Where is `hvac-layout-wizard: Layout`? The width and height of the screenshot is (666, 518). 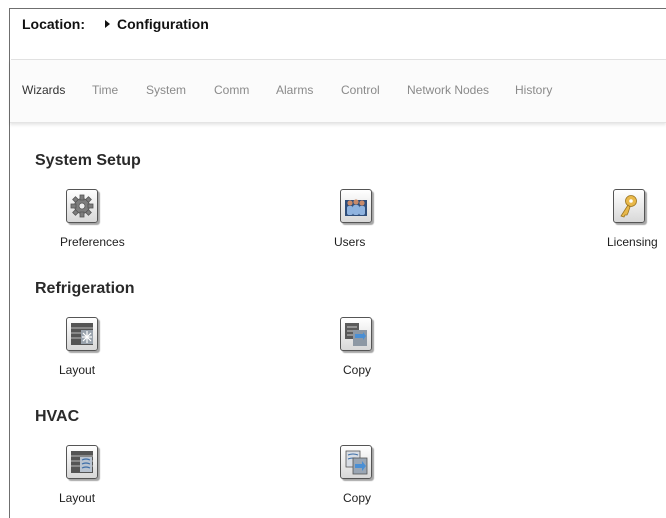 hvac-layout-wizard: Layout is located at coordinates (105, 475).